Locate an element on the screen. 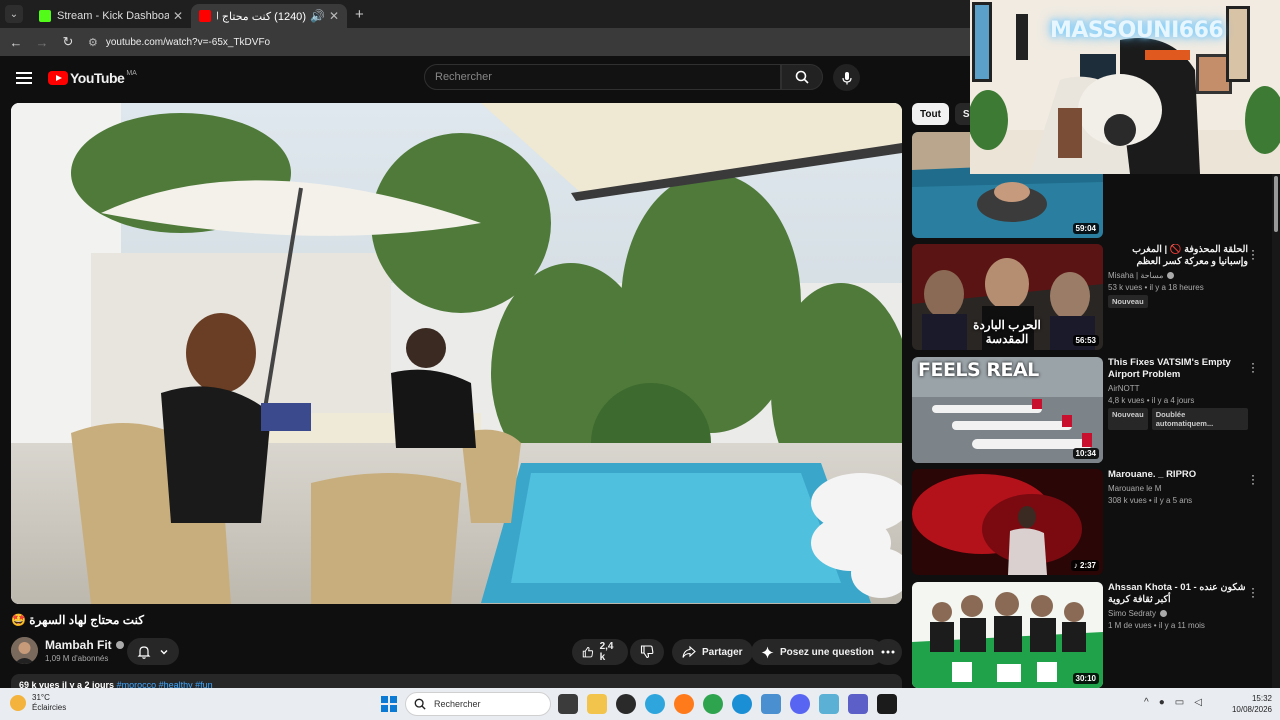 This screenshot has height=720, width=1280. bell-icon is located at coordinates (144, 652).